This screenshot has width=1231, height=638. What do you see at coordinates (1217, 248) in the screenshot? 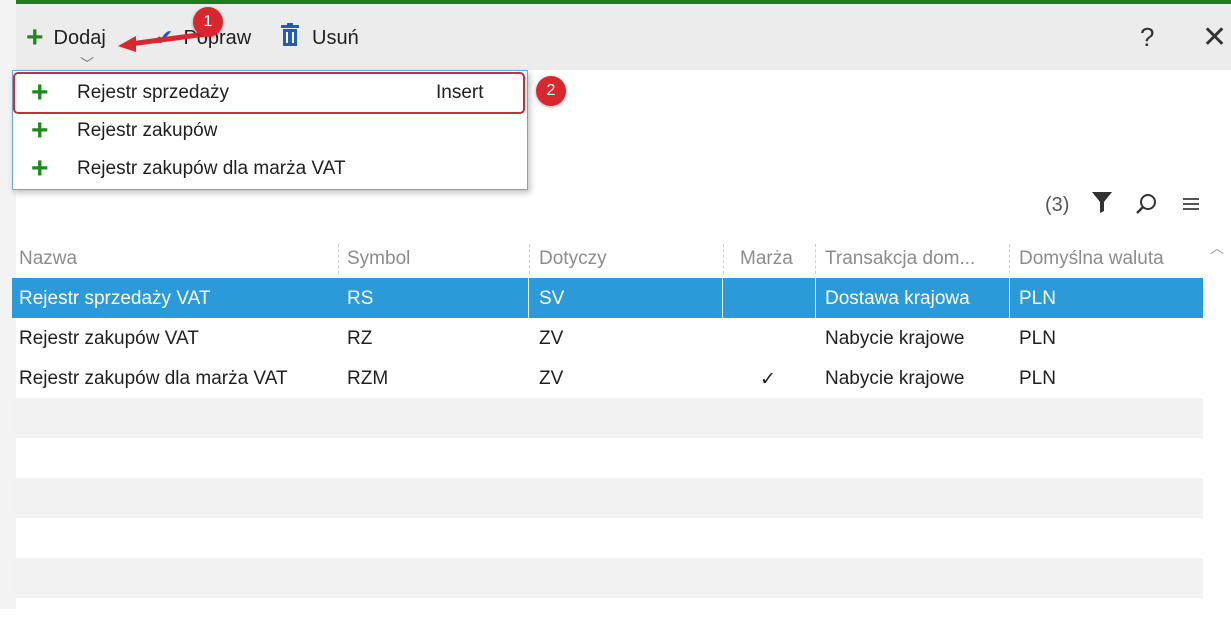
I see `scroll-up-icon: ︿` at bounding box center [1217, 248].